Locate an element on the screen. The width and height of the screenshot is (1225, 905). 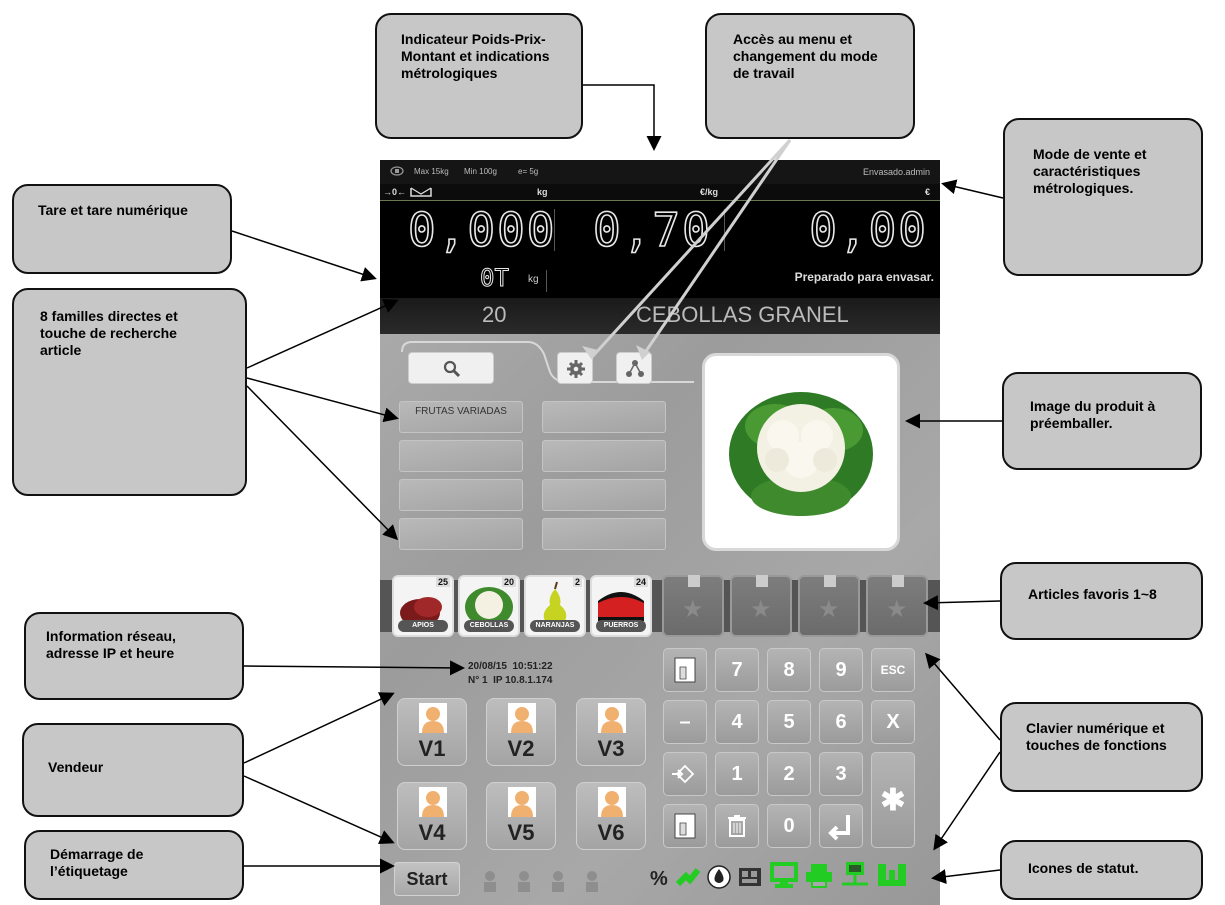
ticket-key is located at coordinates (685, 826).